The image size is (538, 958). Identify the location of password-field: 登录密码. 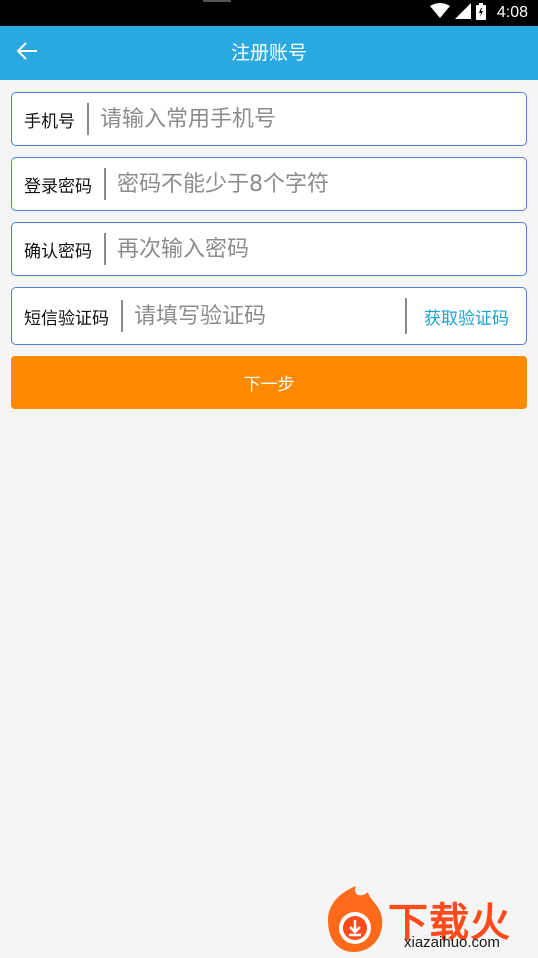
(269, 184).